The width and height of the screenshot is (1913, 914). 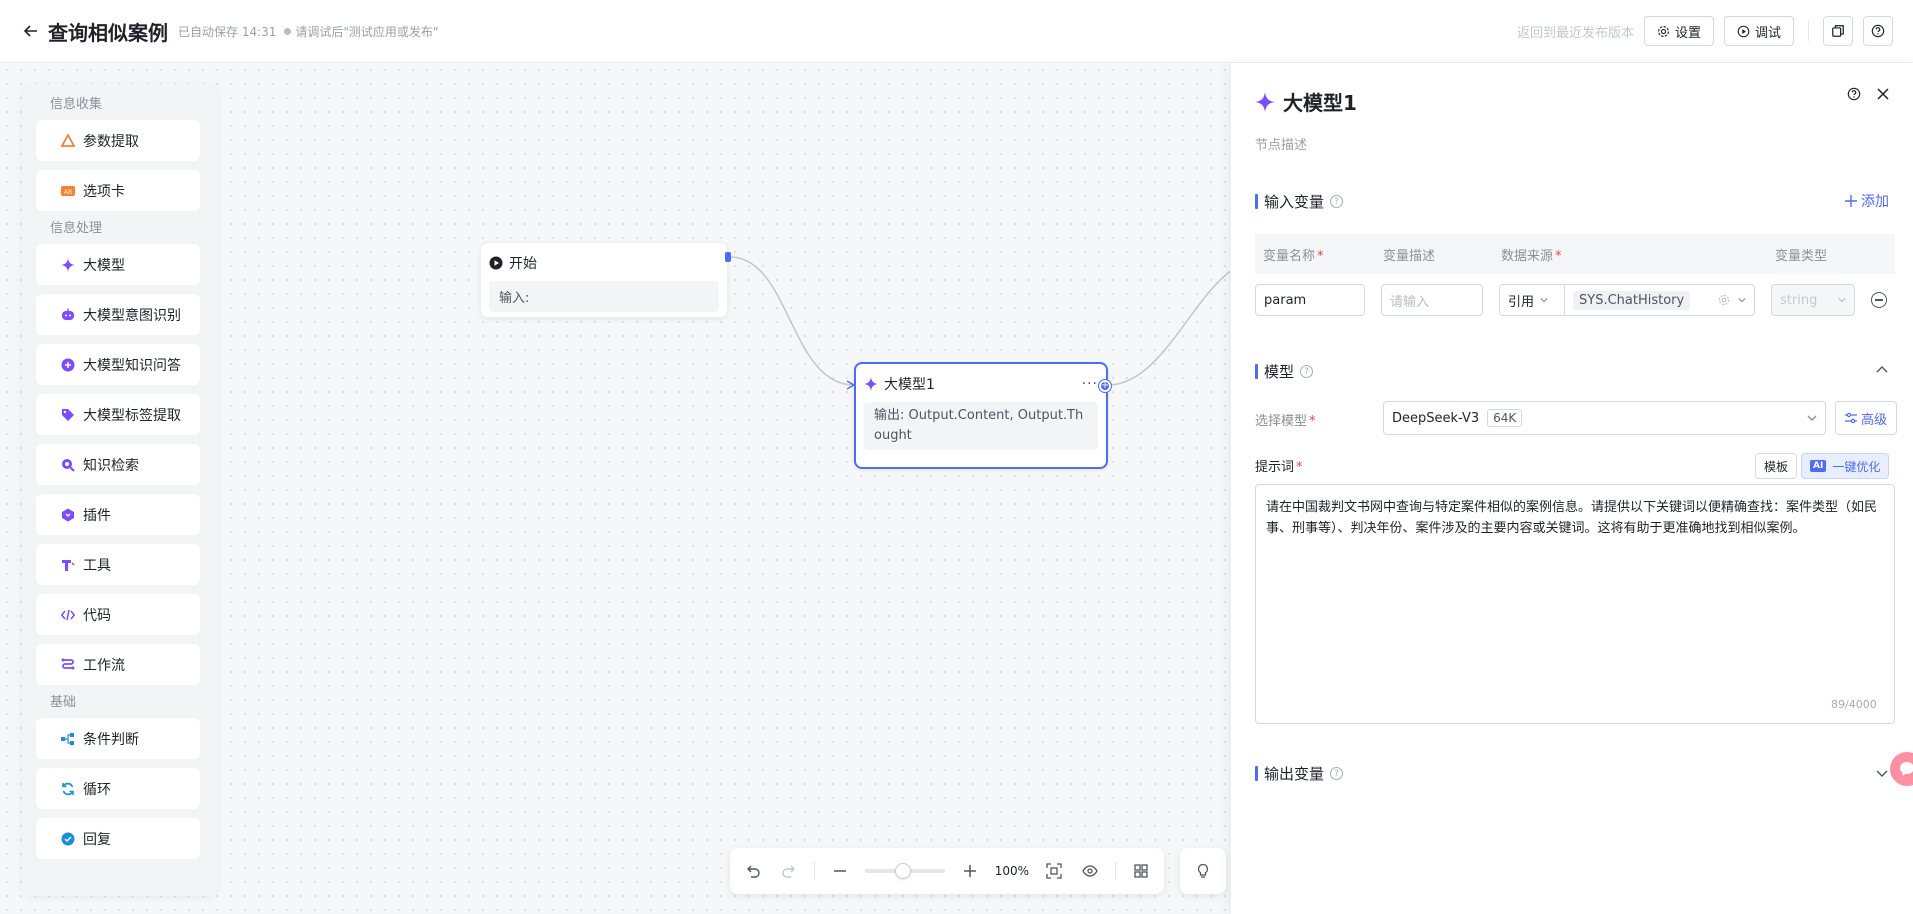 What do you see at coordinates (840, 871) in the screenshot?
I see `zoom-out-icon` at bounding box center [840, 871].